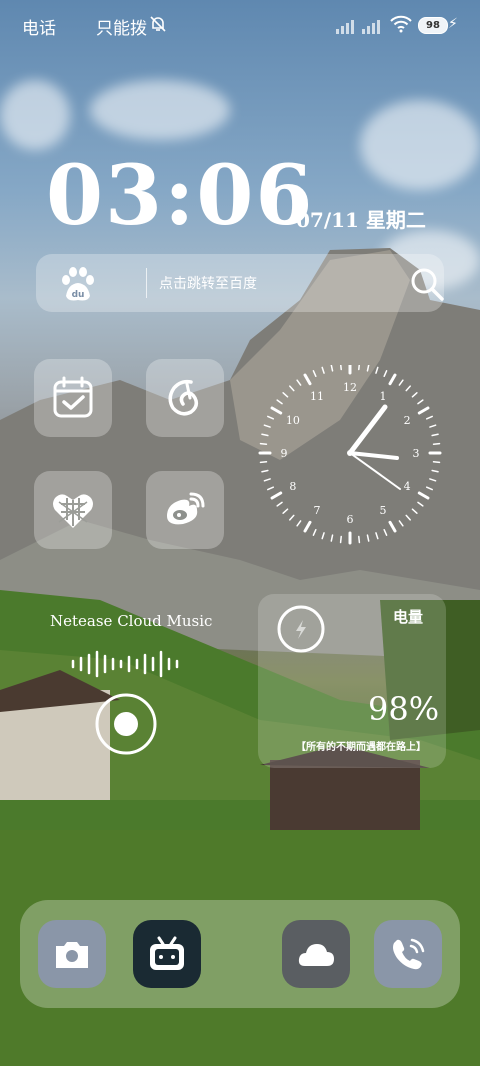 The width and height of the screenshot is (480, 1066). Describe the element at coordinates (427, 284) in the screenshot. I see `search-icon` at that location.